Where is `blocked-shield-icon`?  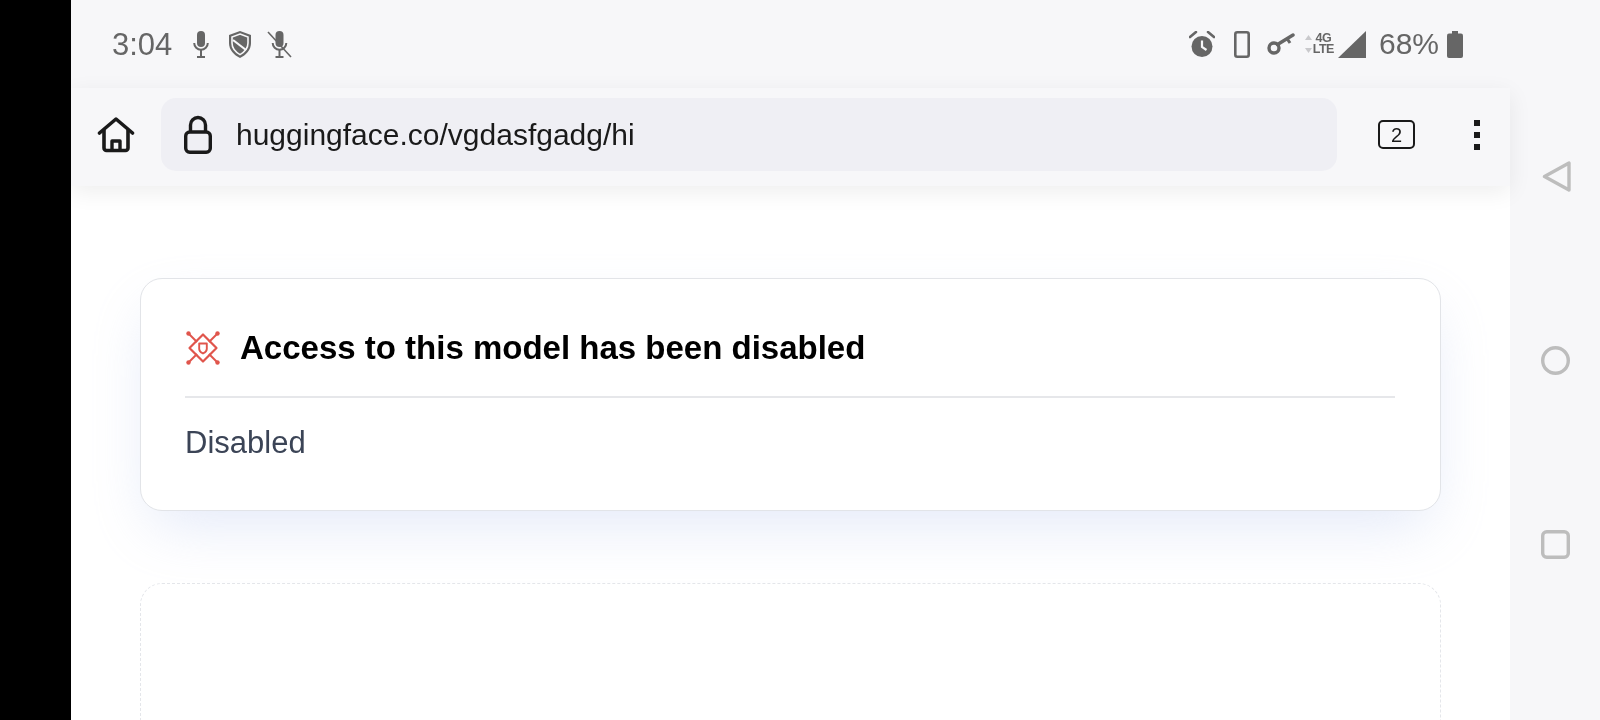 blocked-shield-icon is located at coordinates (203, 348).